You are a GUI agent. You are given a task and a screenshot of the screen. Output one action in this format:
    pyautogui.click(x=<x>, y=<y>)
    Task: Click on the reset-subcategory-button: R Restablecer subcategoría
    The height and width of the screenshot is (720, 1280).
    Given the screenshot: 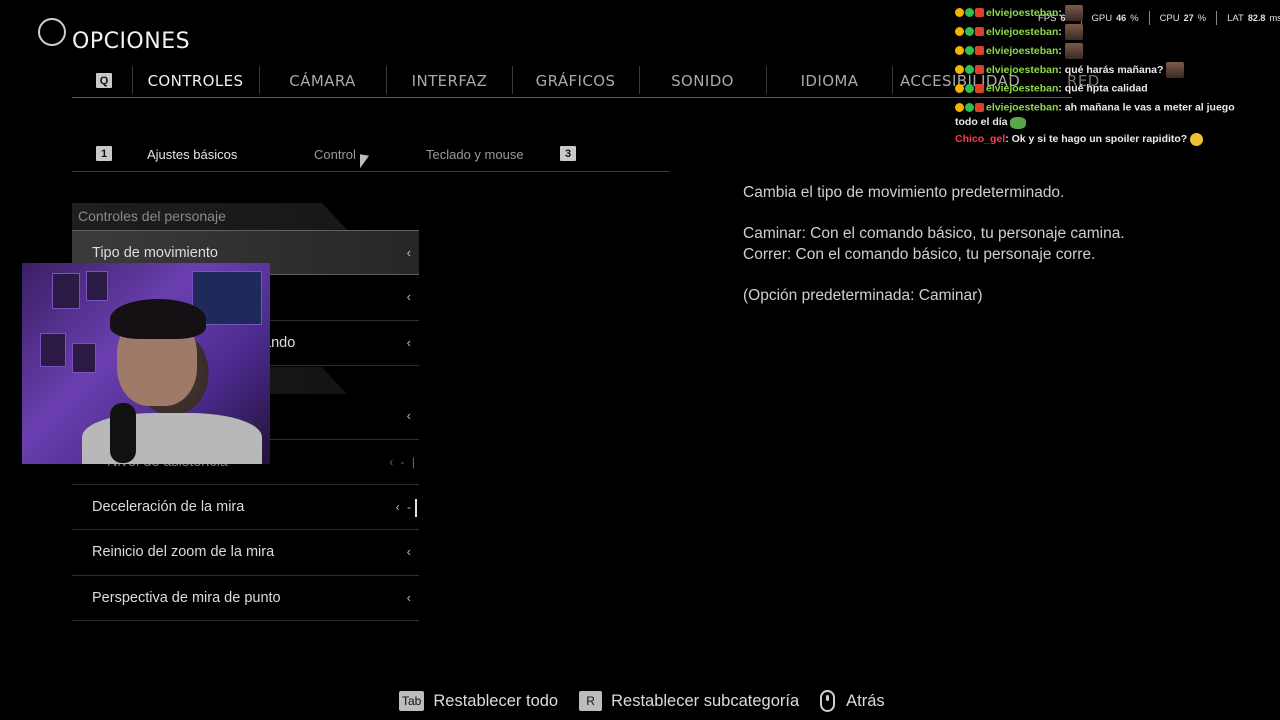 What is the action you would take?
    pyautogui.click(x=689, y=701)
    